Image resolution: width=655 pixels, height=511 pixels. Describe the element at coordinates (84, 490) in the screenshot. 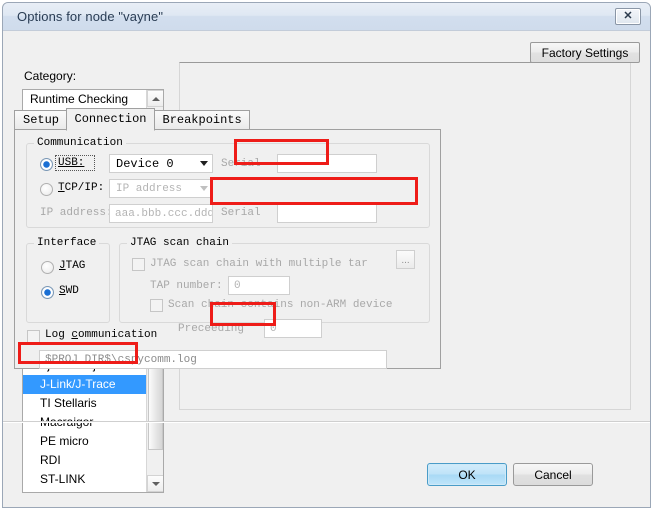

I see `sidebar-item-third-party-driver: Third-Party Driver` at that location.